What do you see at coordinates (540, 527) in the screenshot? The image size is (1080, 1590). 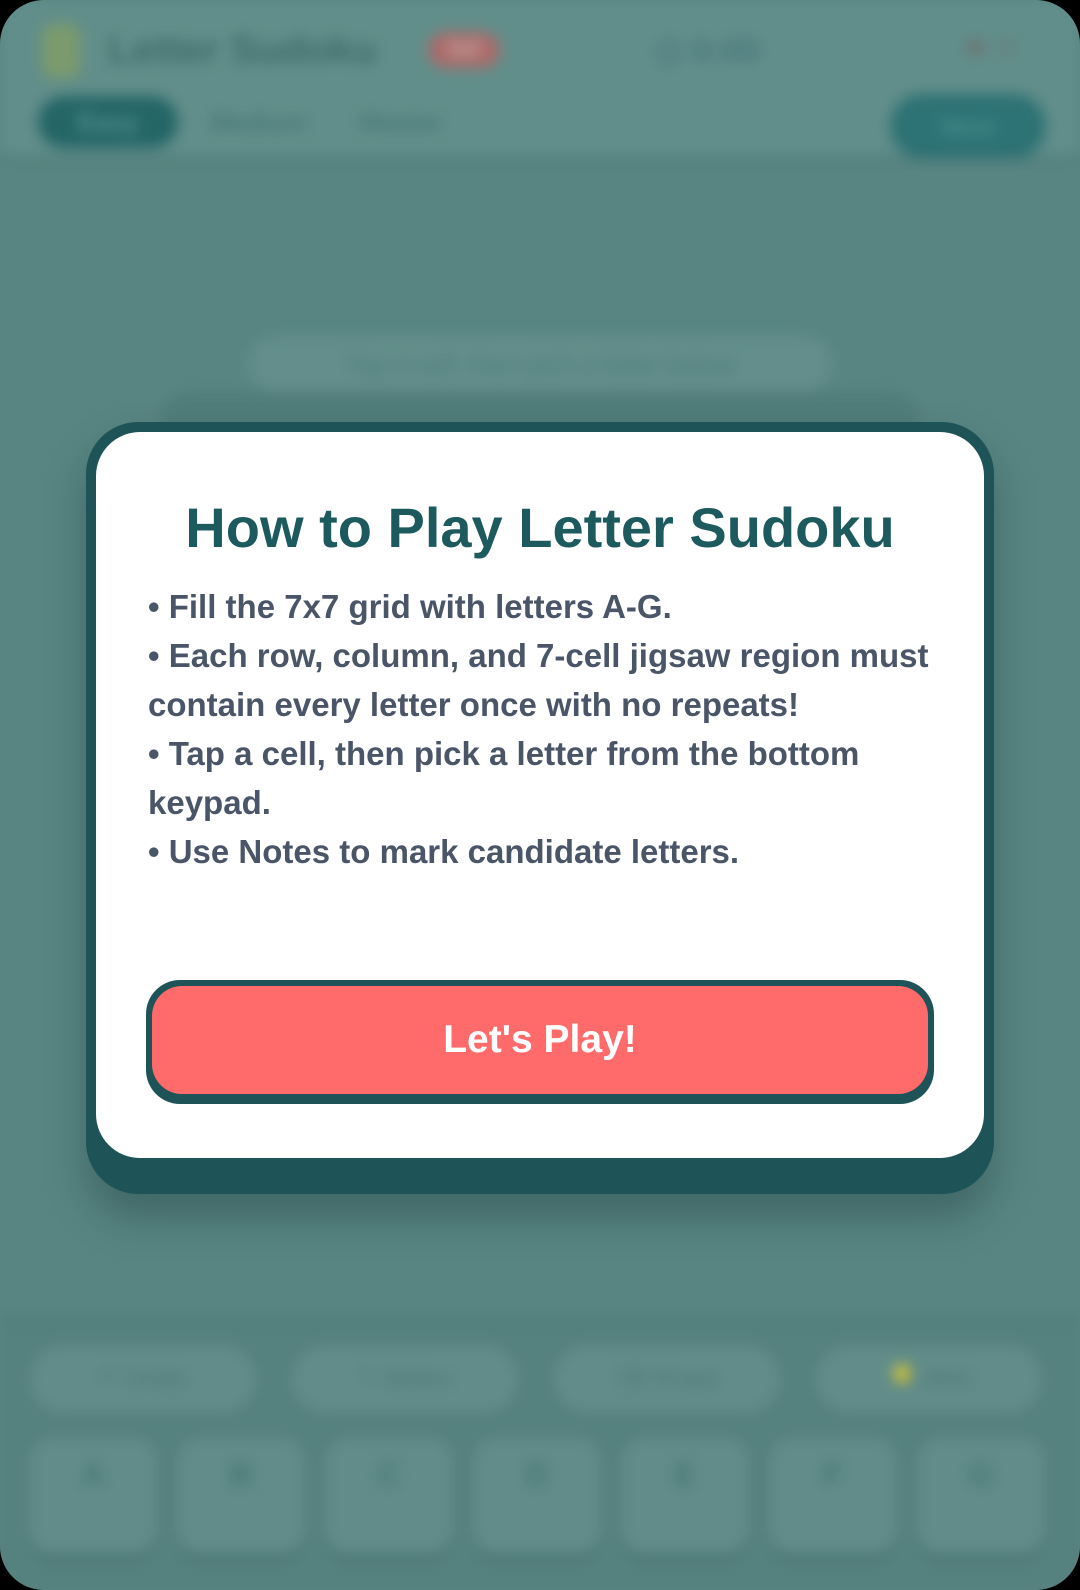 I see `modal-title: How to Play Letter Sudoku` at bounding box center [540, 527].